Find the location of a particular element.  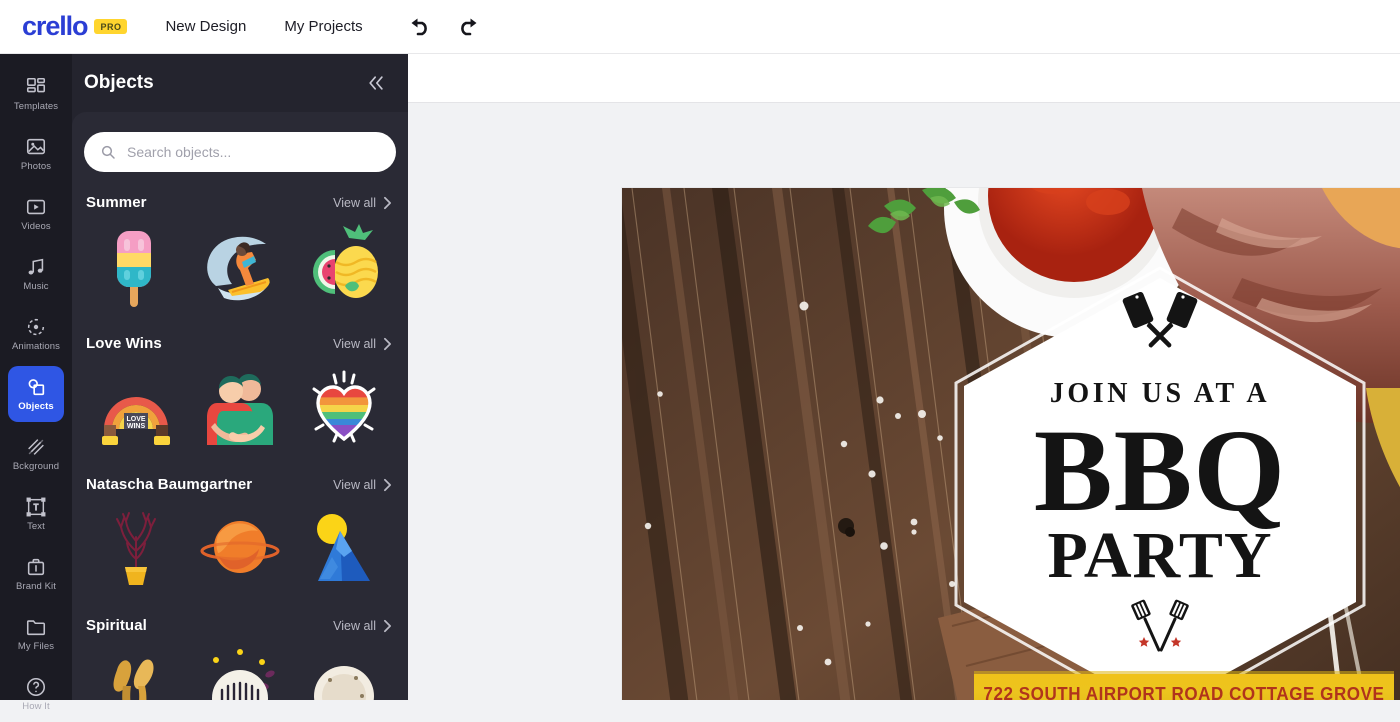

object-thumb-blue-mountain-sun-sticker is located at coordinates (344, 548).